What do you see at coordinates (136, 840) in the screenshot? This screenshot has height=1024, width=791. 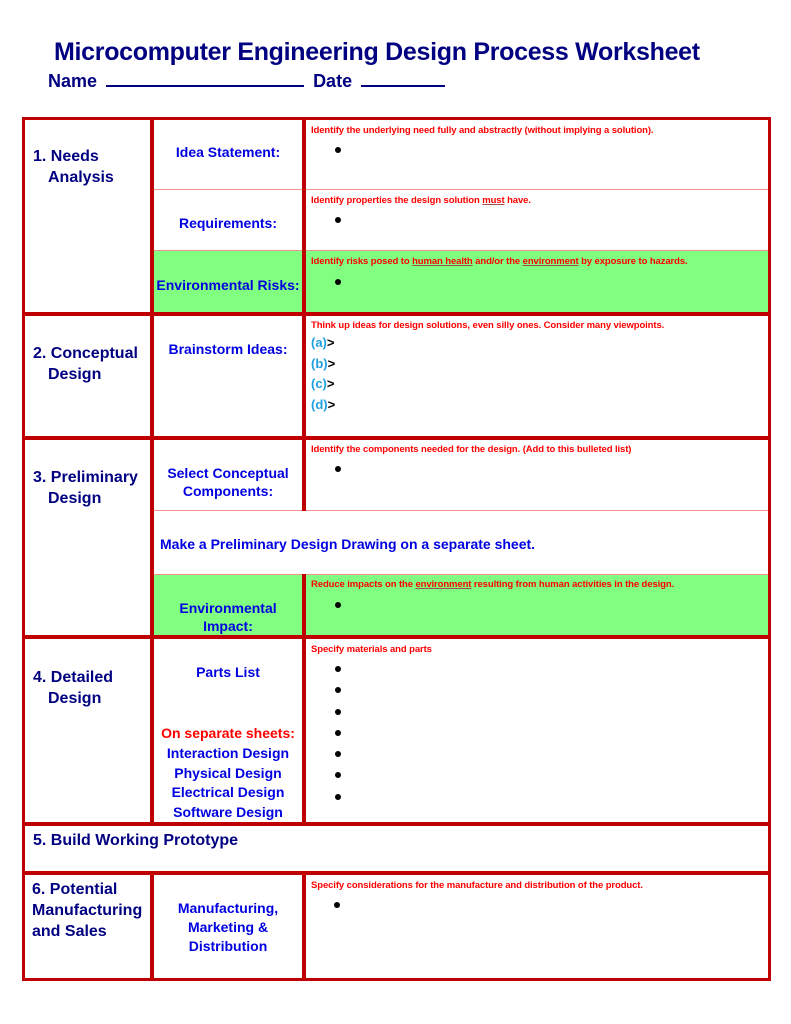 I see `section-build-prototype-heading: 5. Build Working Prototype` at bounding box center [136, 840].